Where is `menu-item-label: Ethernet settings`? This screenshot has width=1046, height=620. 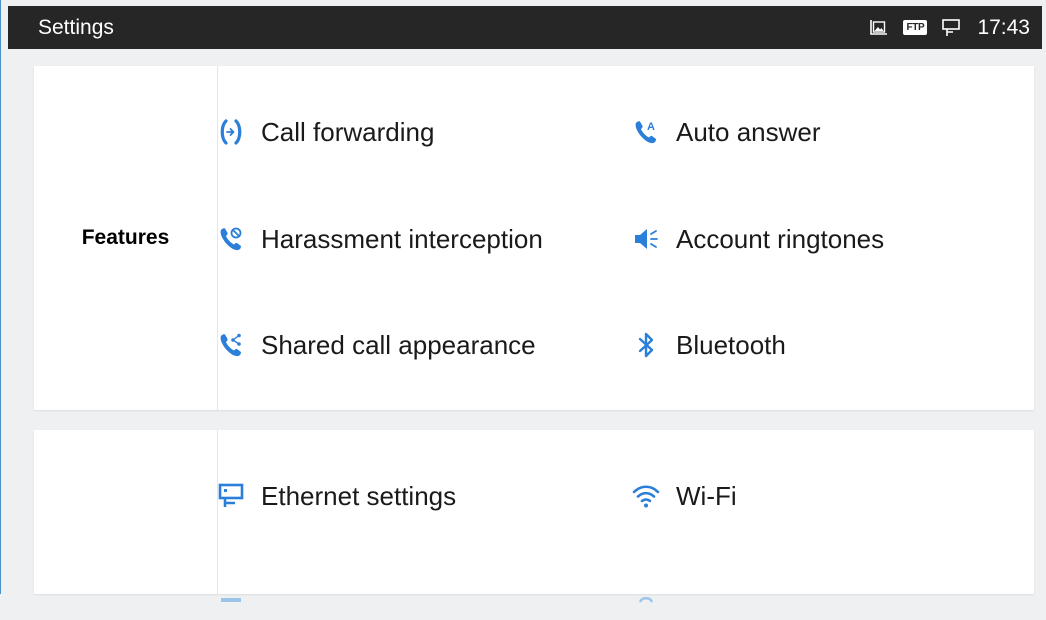
menu-item-label: Ethernet settings is located at coordinates (359, 495).